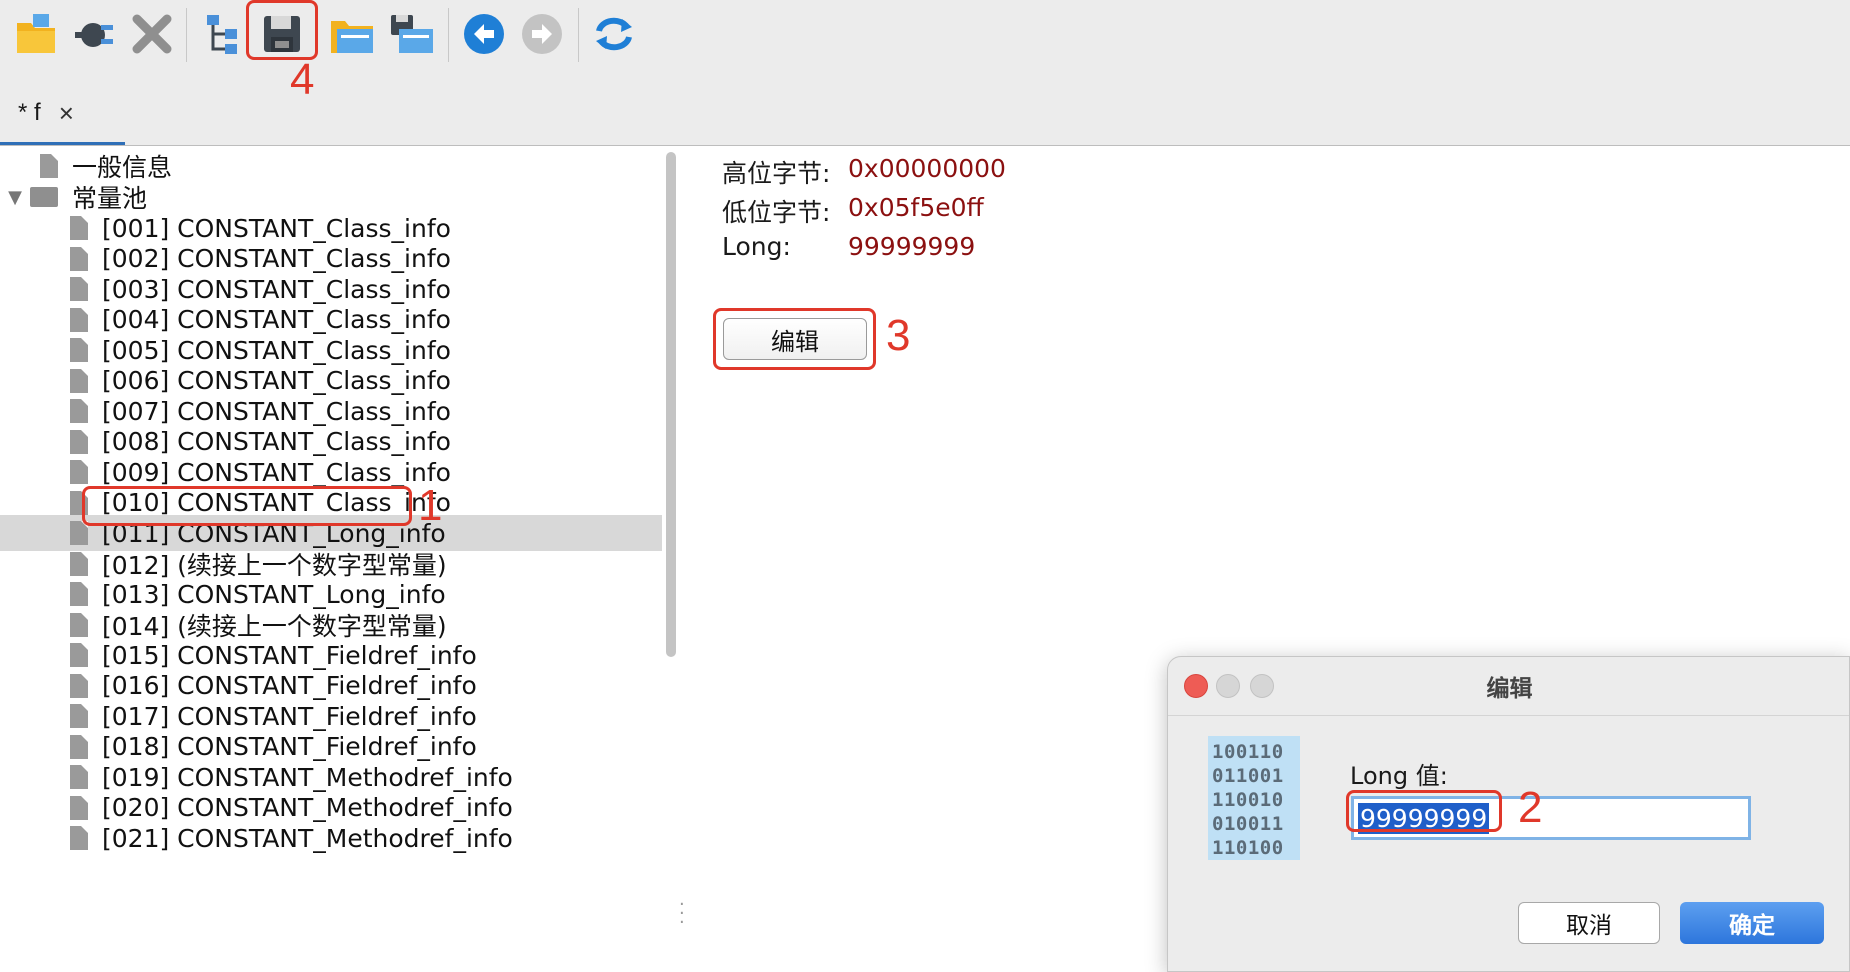  What do you see at coordinates (152, 34) in the screenshot?
I see `close-icon` at bounding box center [152, 34].